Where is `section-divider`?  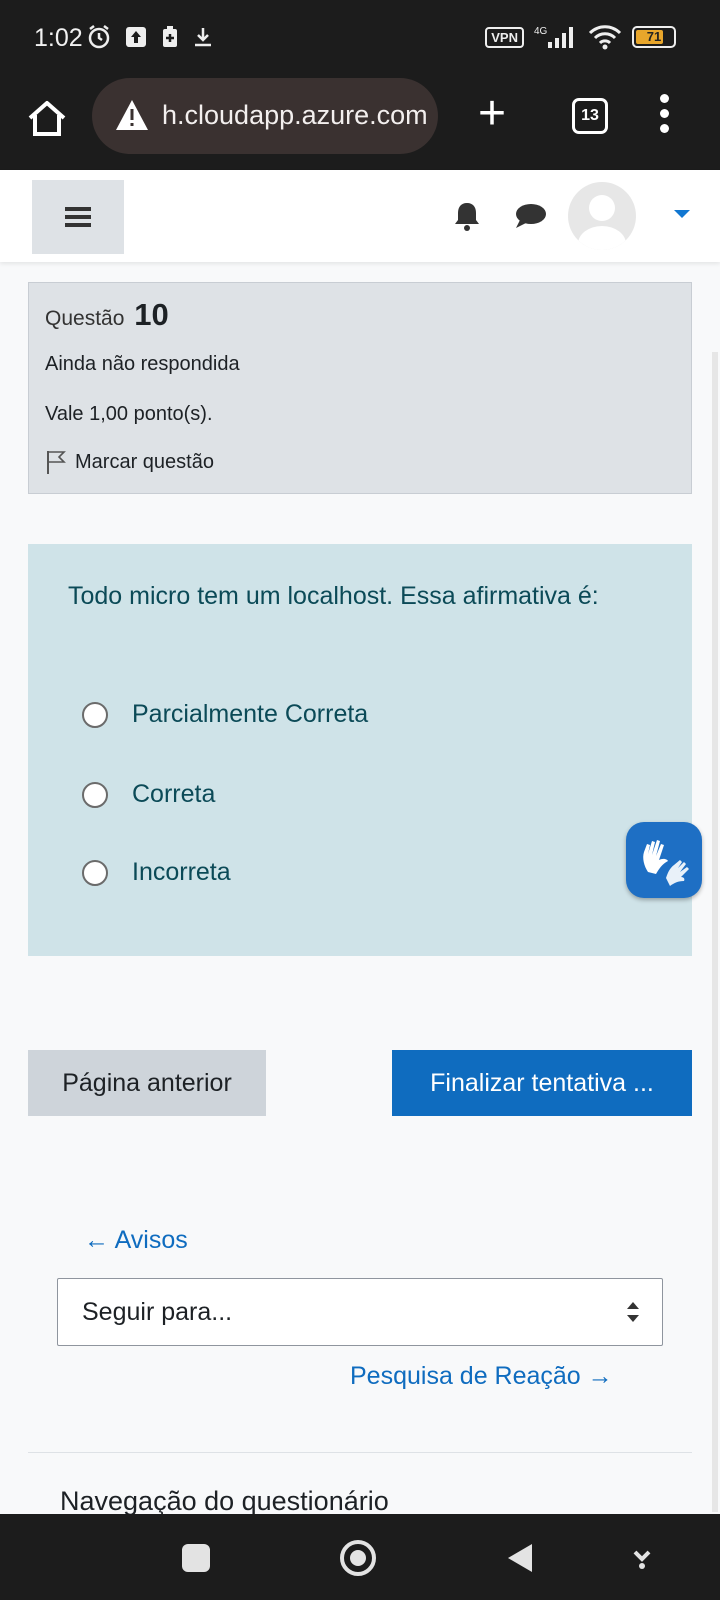 section-divider is located at coordinates (360, 1452).